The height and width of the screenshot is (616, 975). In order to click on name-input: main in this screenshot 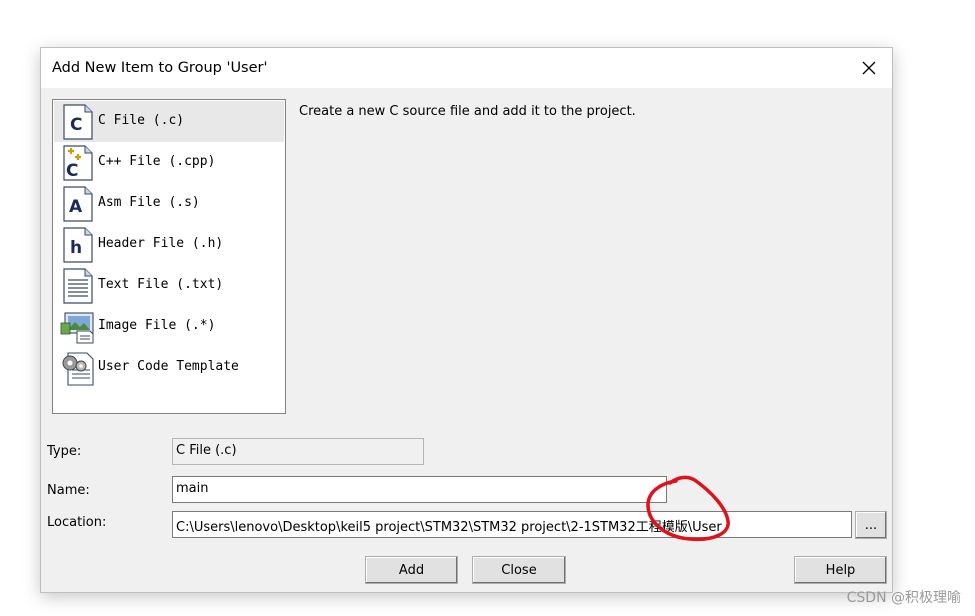, I will do `click(419, 489)`.